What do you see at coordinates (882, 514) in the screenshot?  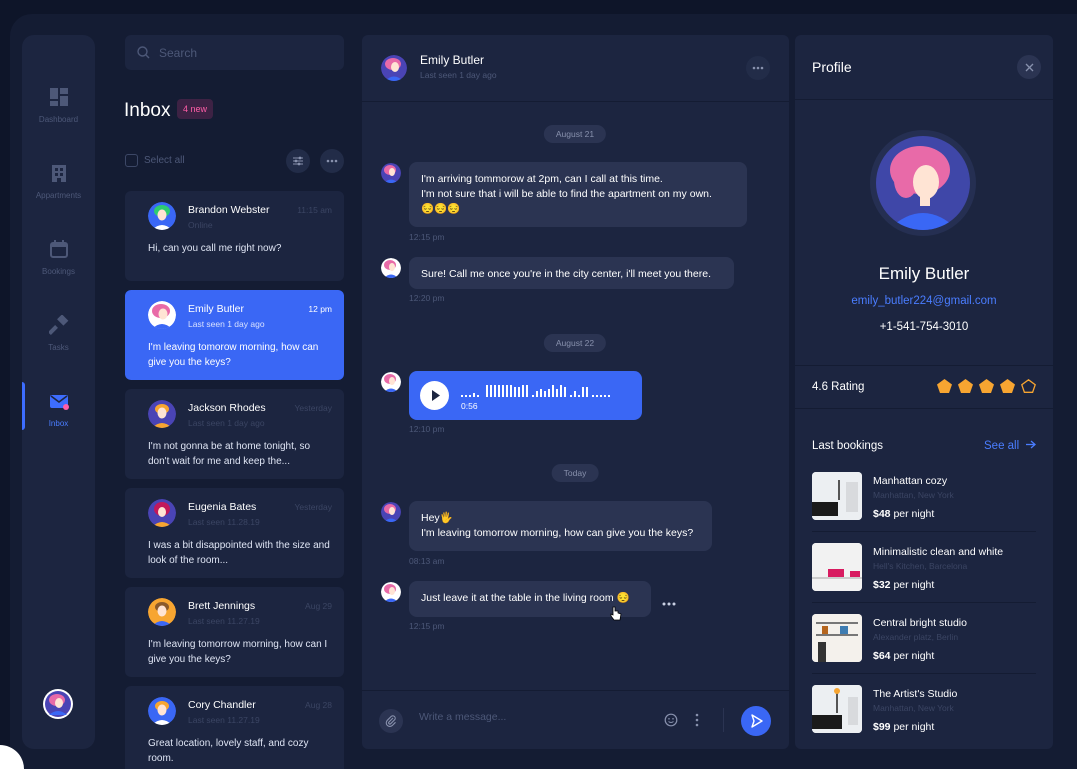 I see `price-value: $48` at bounding box center [882, 514].